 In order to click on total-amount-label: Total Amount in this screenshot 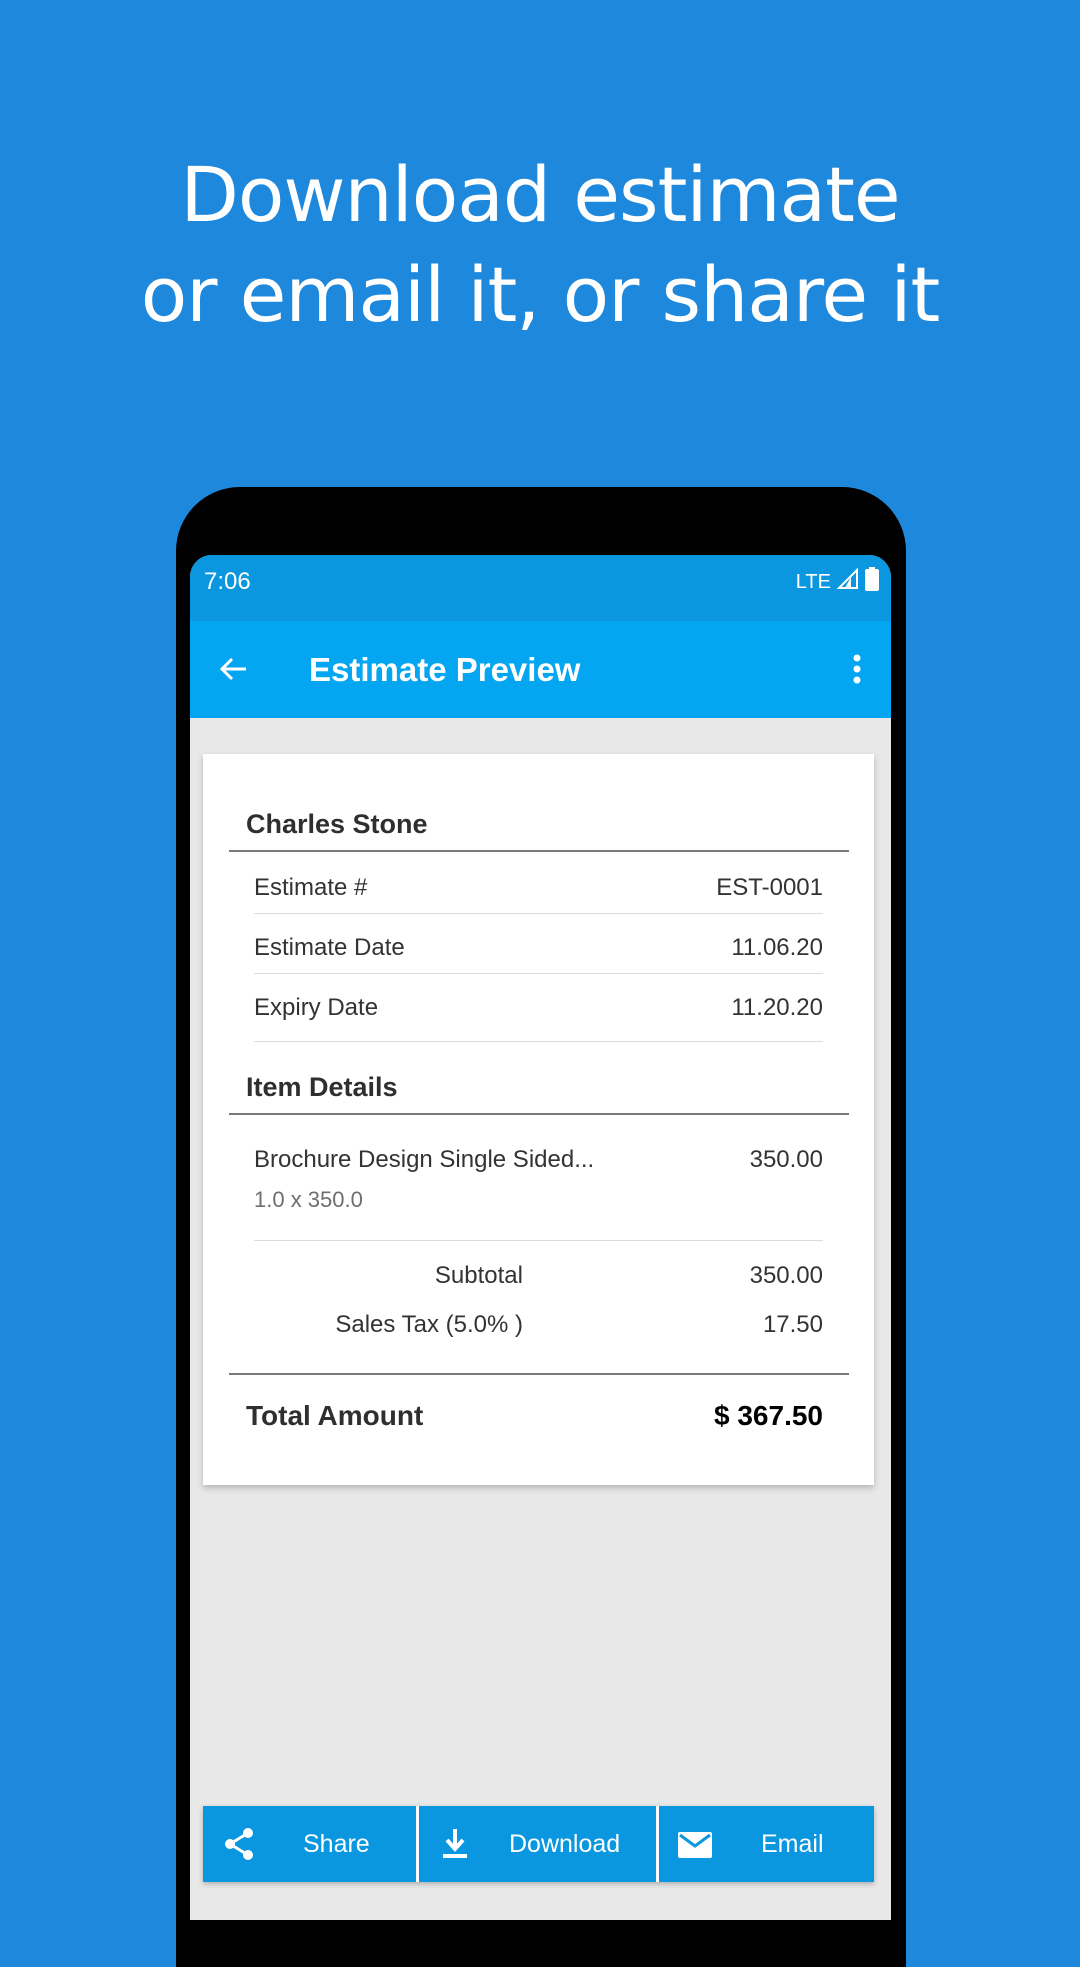, I will do `click(335, 1415)`.